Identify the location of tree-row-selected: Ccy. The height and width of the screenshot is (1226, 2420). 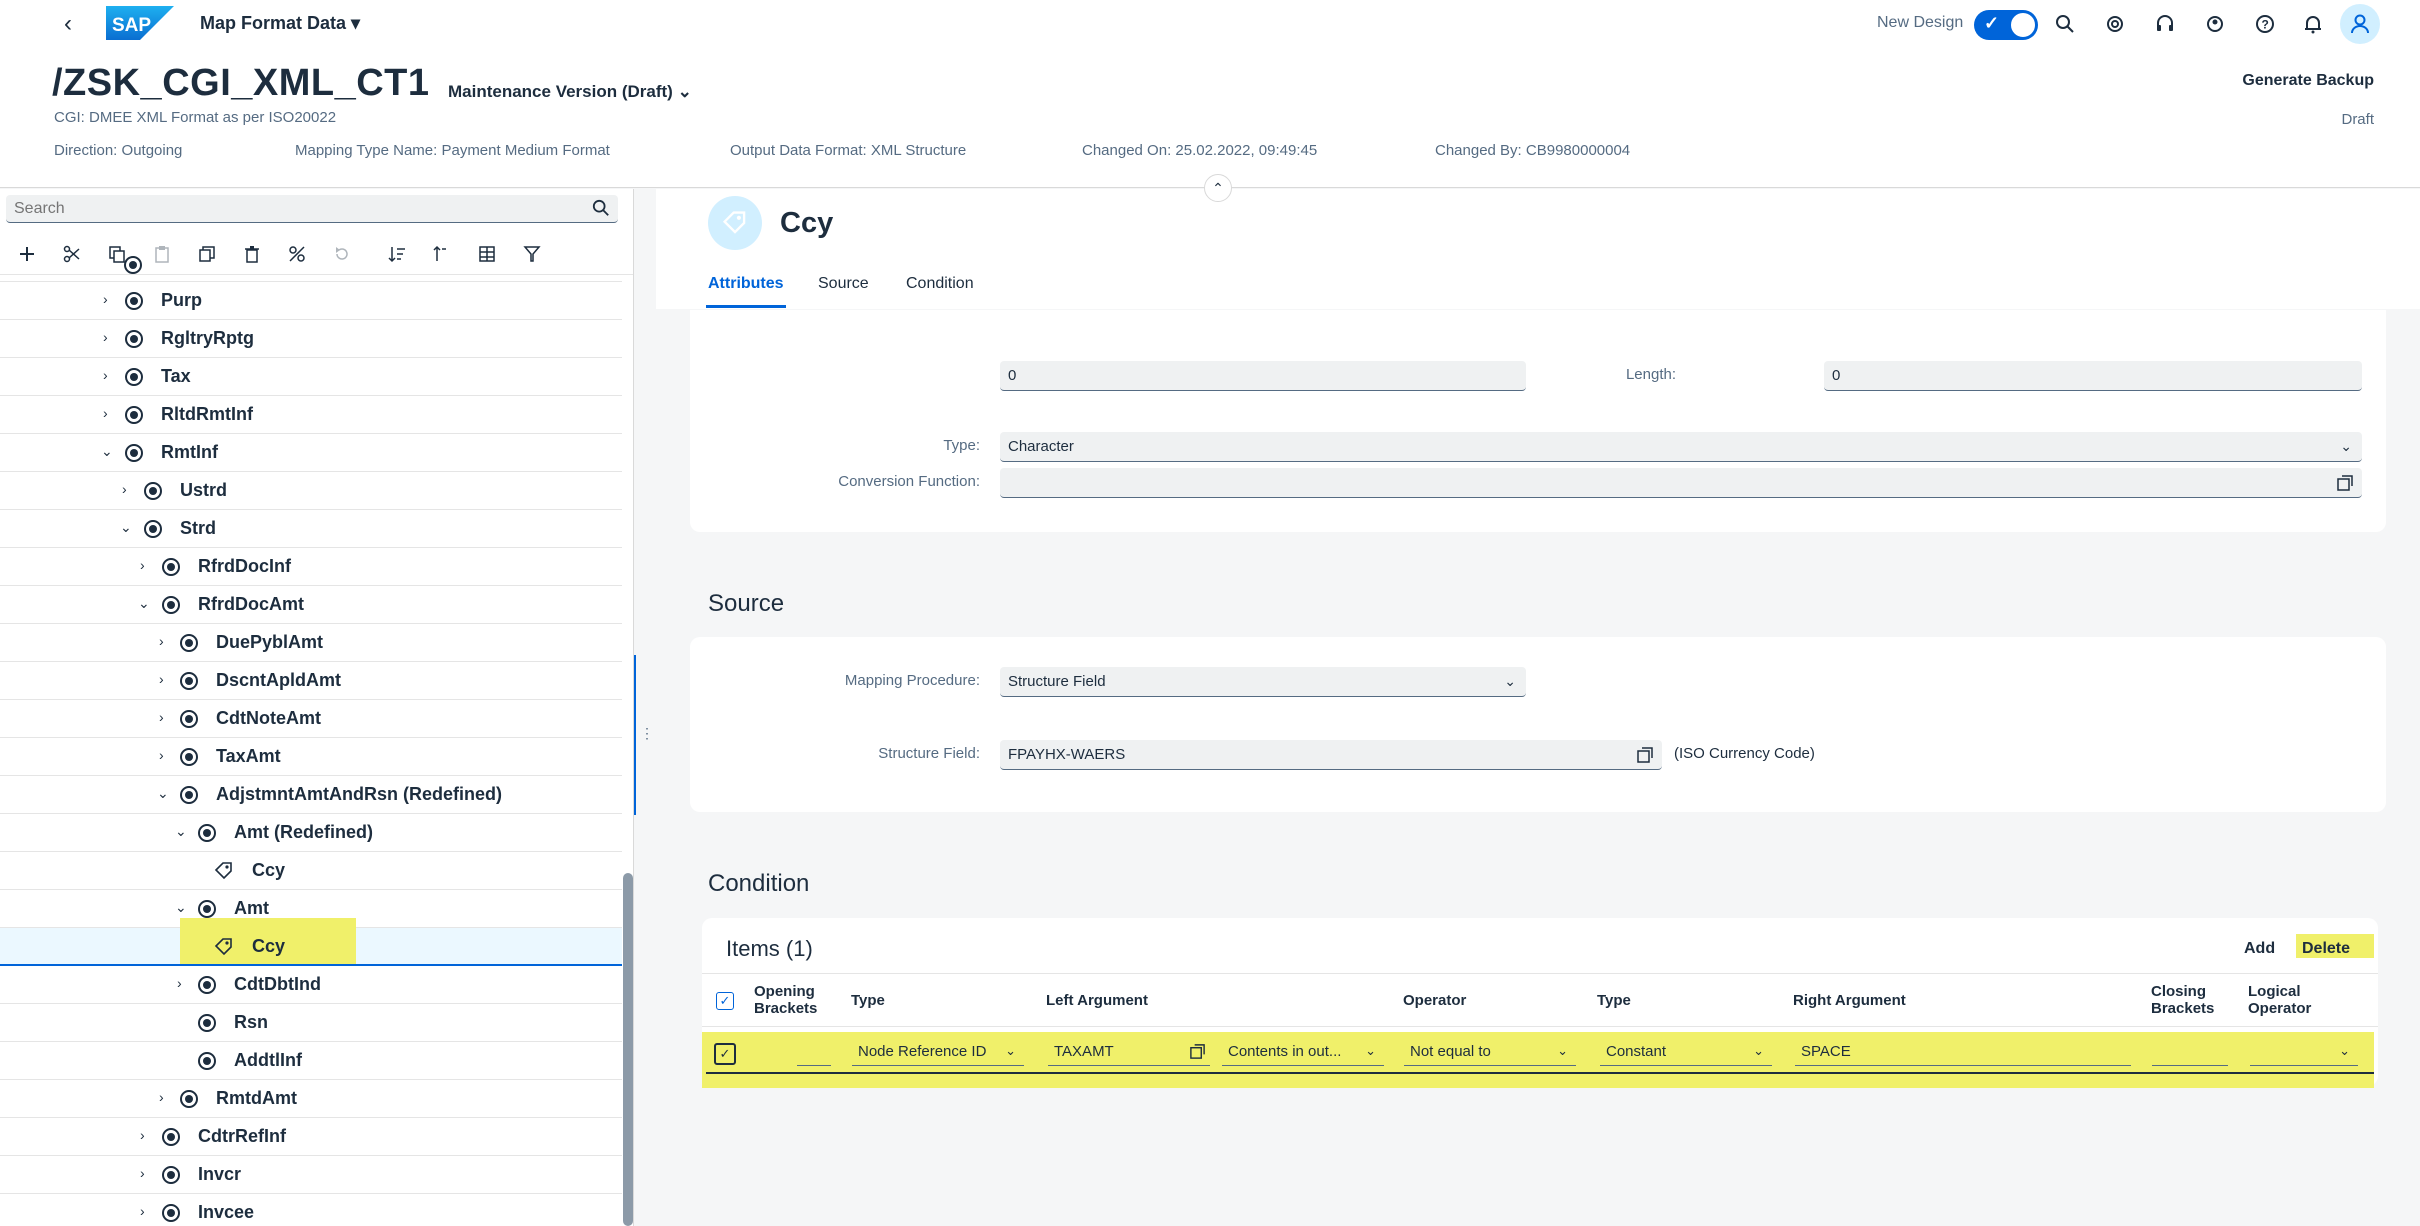
(312, 942).